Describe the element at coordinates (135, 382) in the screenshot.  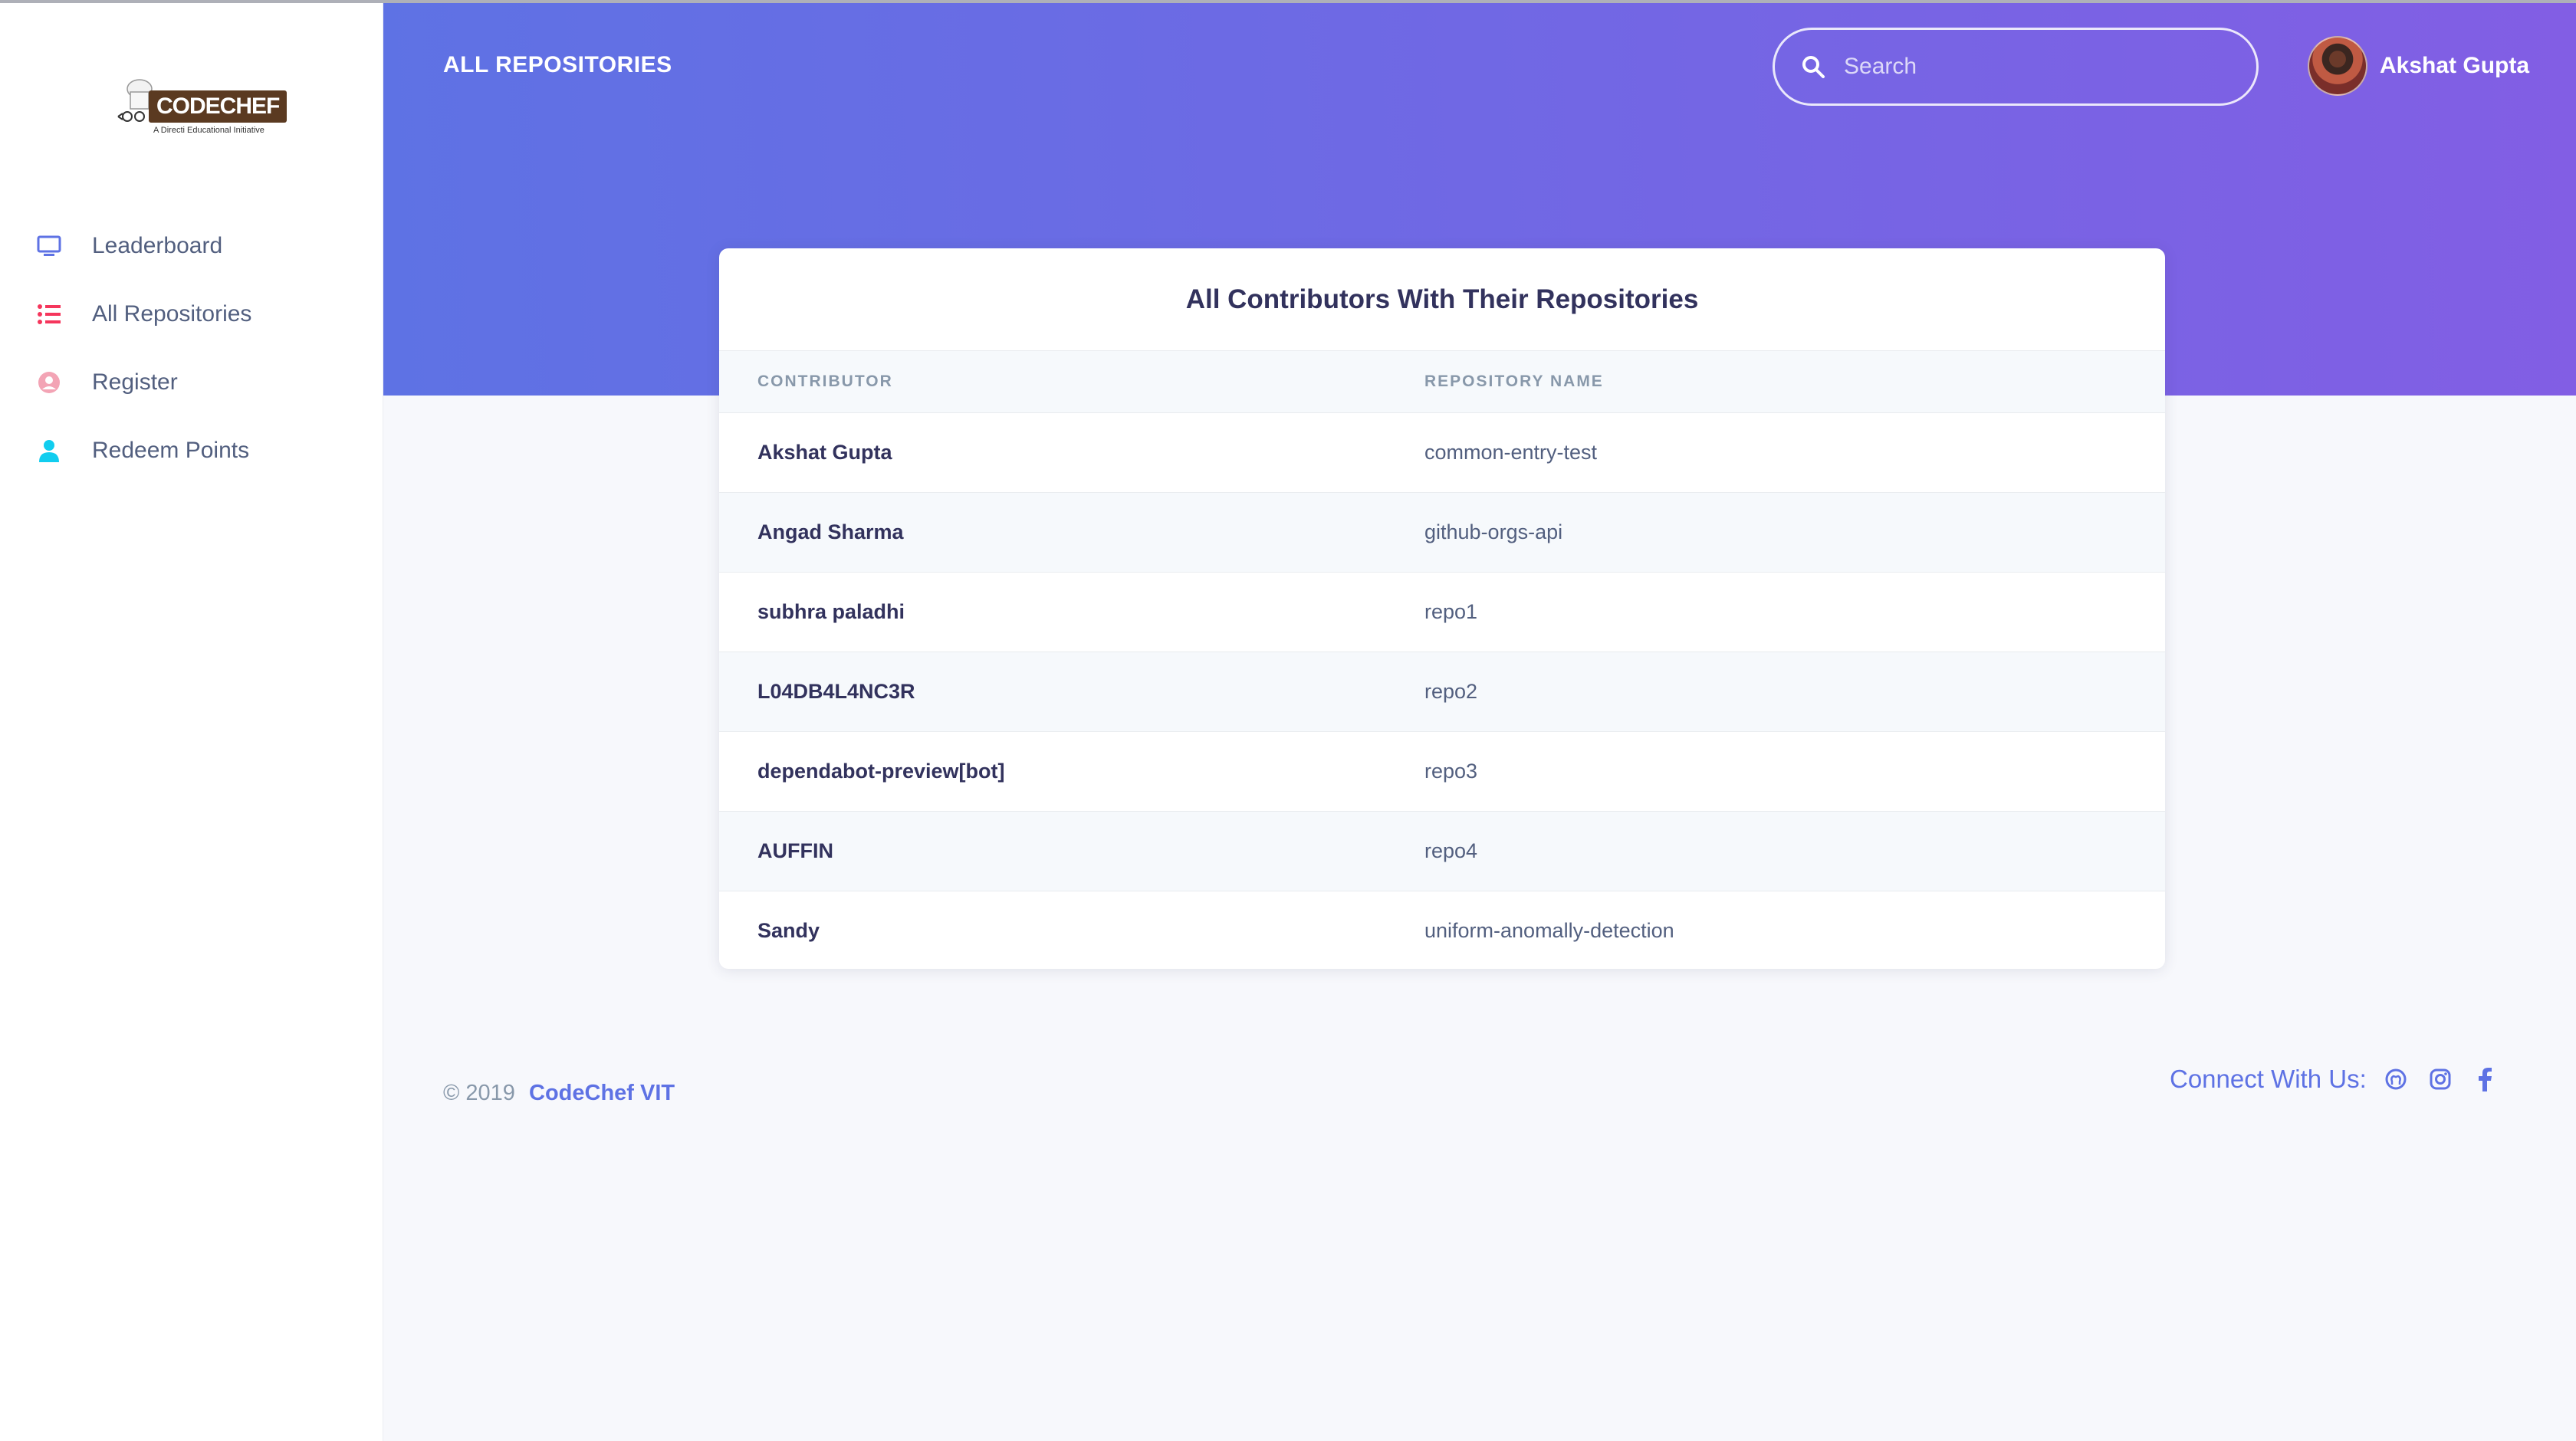
I see `sidebar-item-label: Register` at that location.